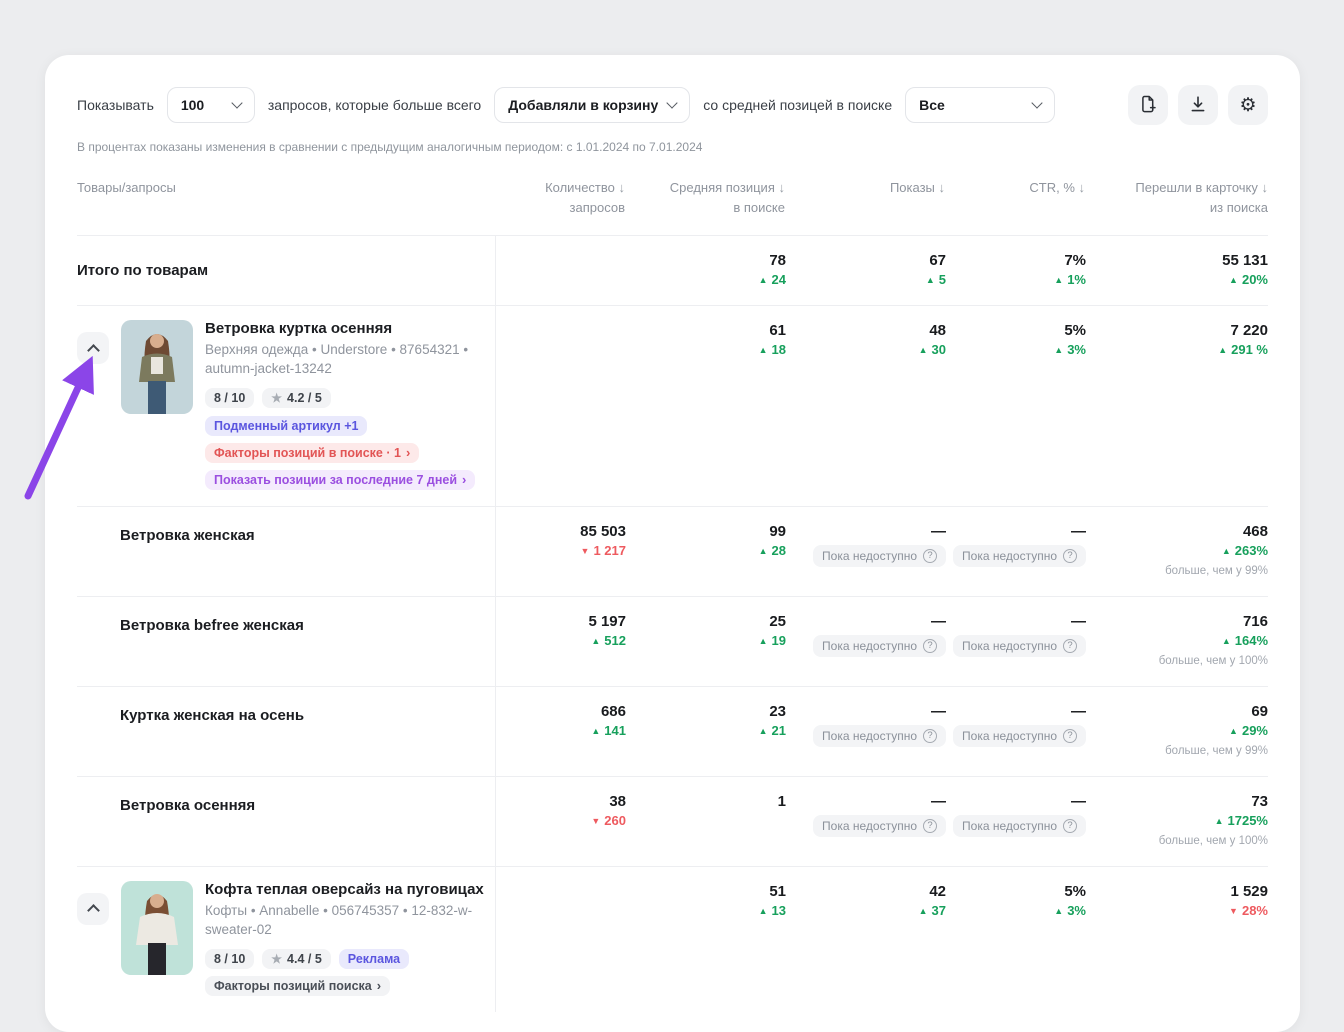 The height and width of the screenshot is (1032, 1344). Describe the element at coordinates (585, 551) in the screenshot. I see `trend-down-icon` at that location.